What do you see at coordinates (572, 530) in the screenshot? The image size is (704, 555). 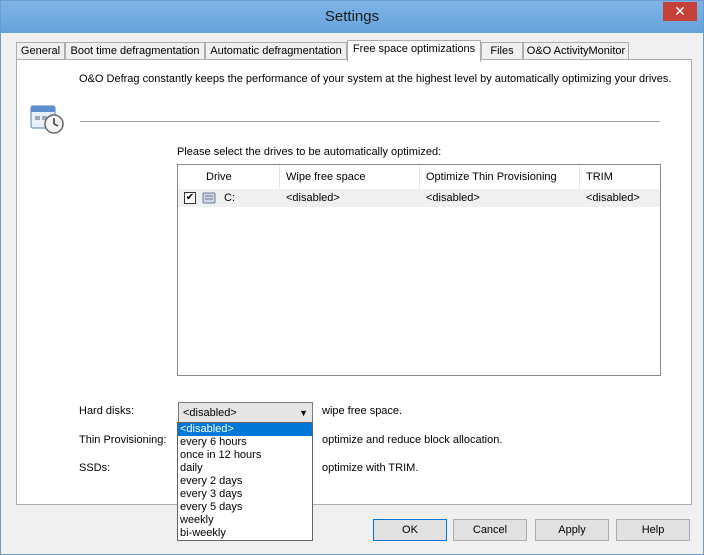 I see `apply-button: Apply` at bounding box center [572, 530].